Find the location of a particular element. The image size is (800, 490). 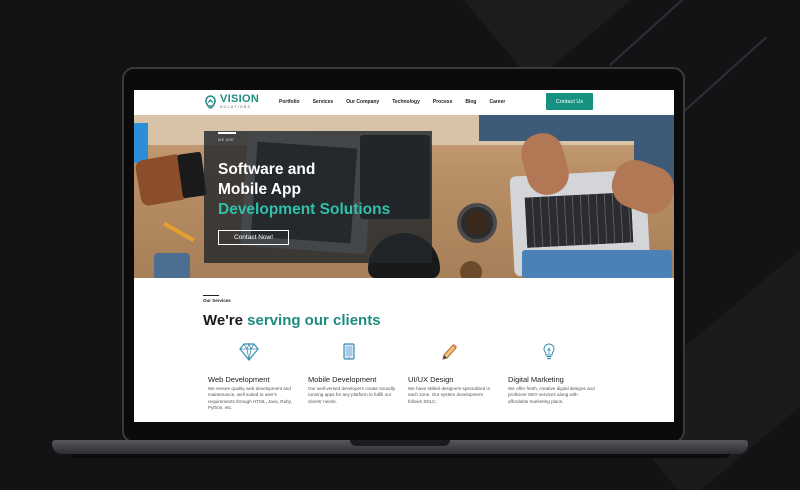

nav-item-services: Services is located at coordinates (323, 102).